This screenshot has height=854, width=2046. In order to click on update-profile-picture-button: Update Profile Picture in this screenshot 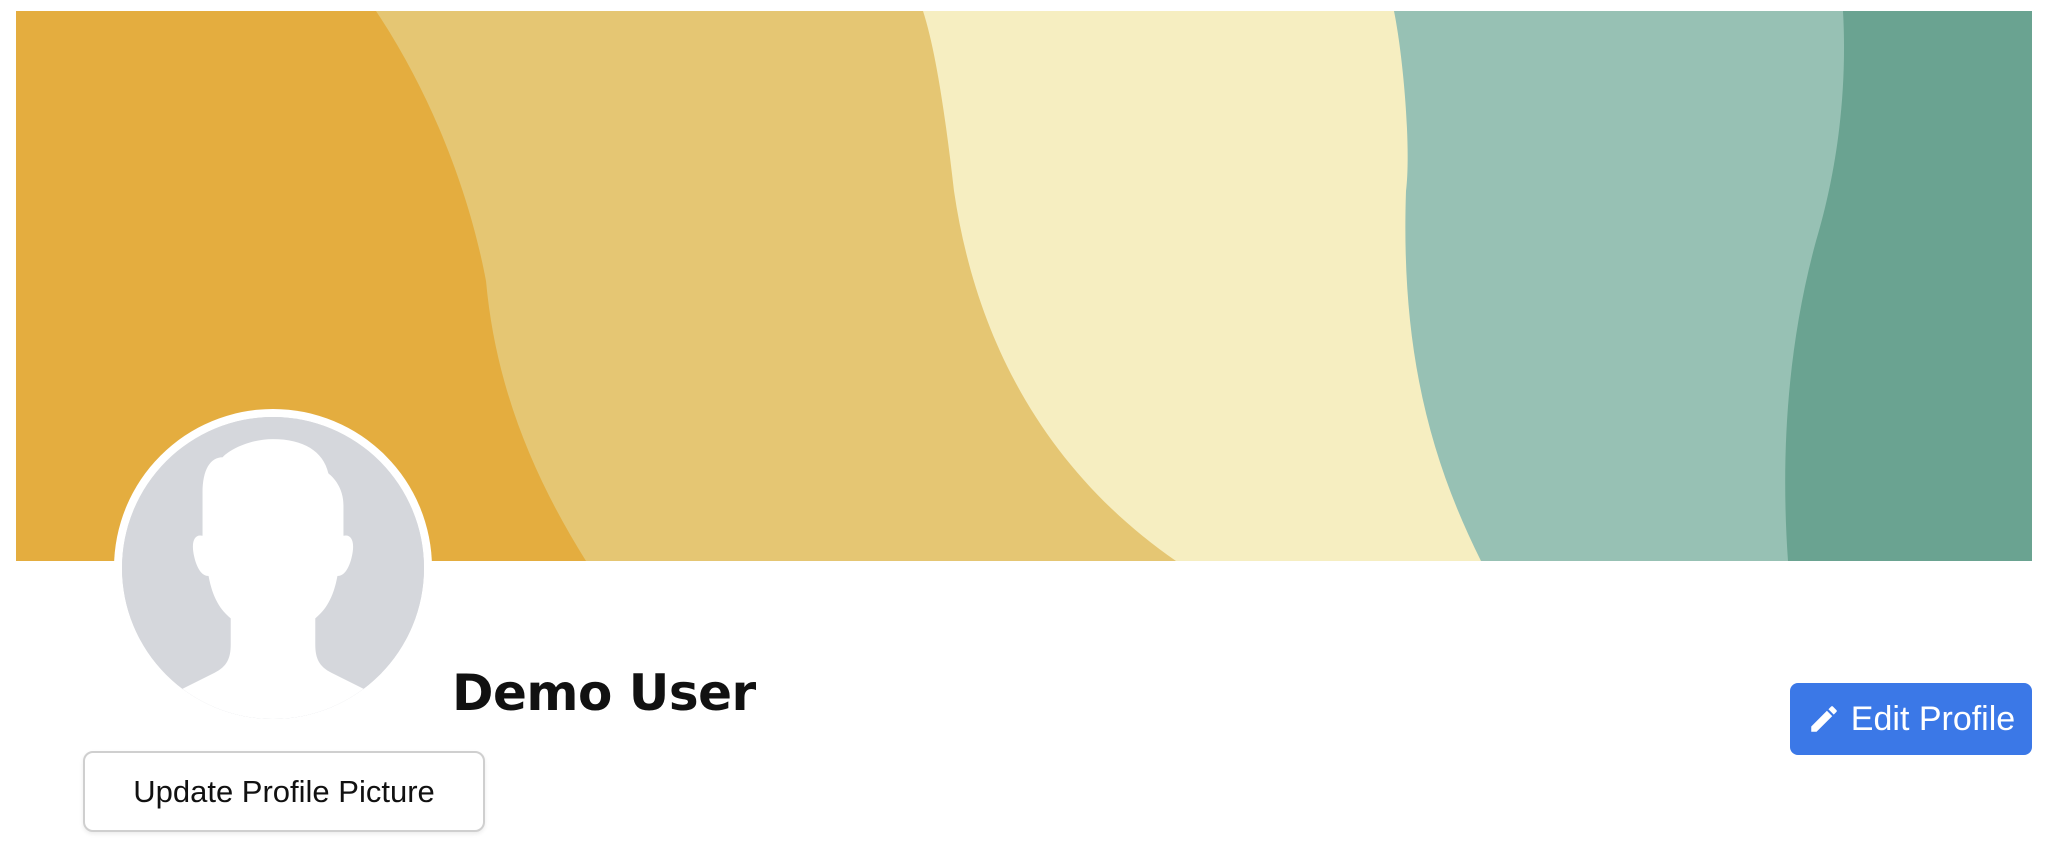, I will do `click(284, 791)`.